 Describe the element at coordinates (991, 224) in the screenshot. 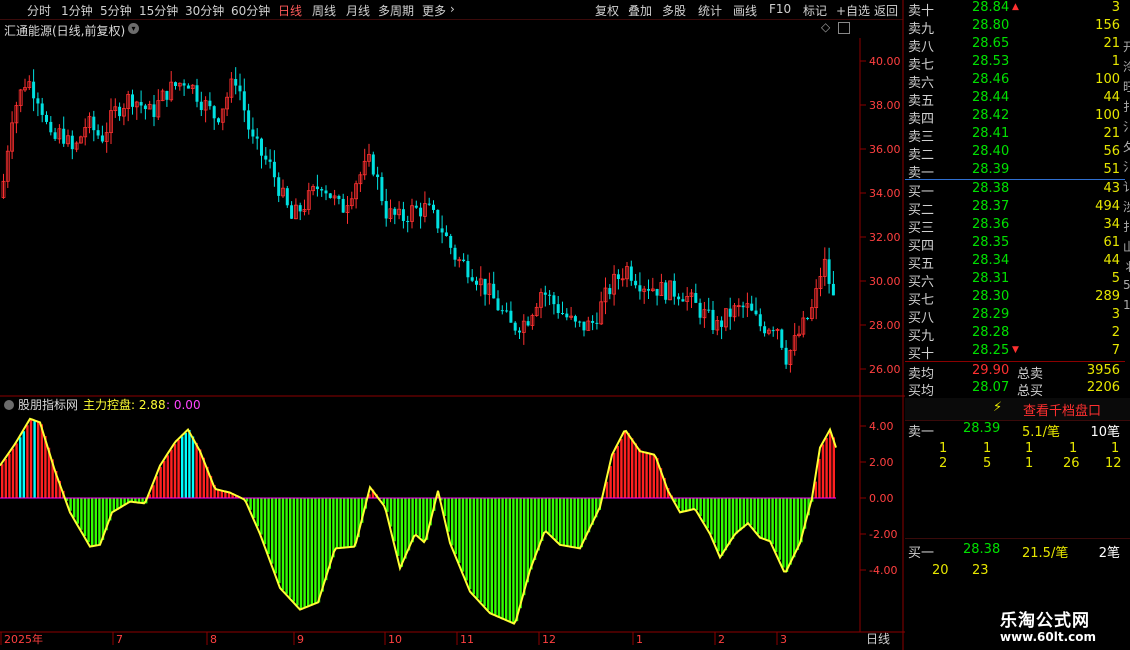

I see `level-price: 28.36` at that location.